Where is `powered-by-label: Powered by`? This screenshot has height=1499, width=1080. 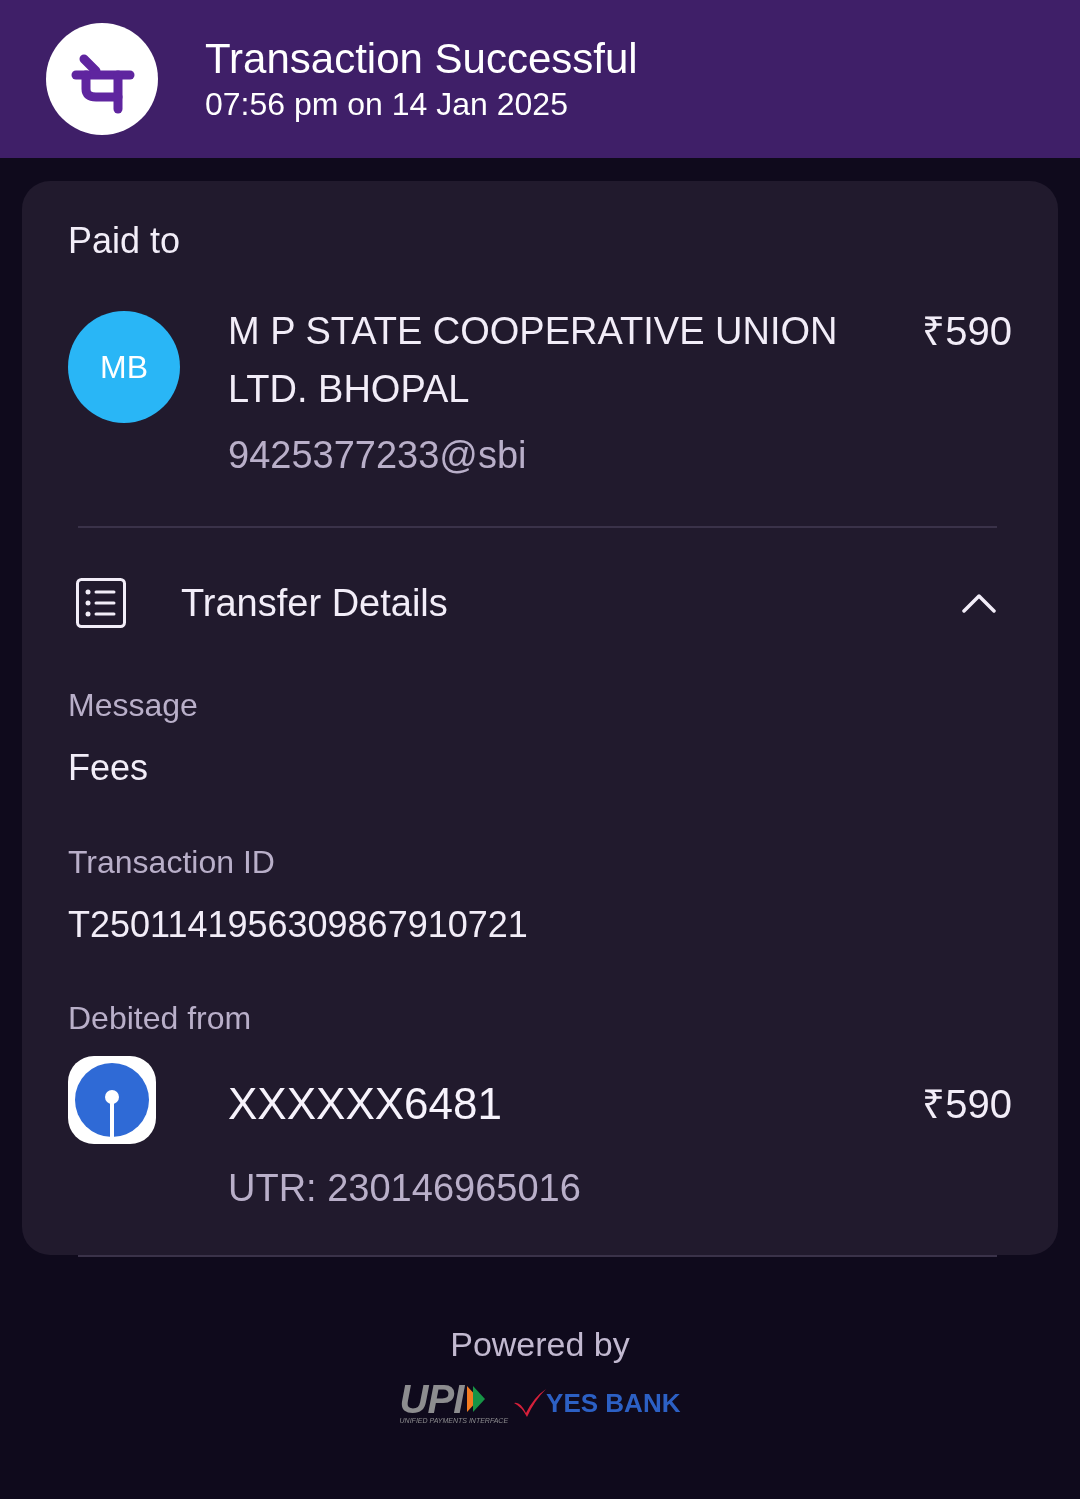 powered-by-label: Powered by is located at coordinates (540, 1344).